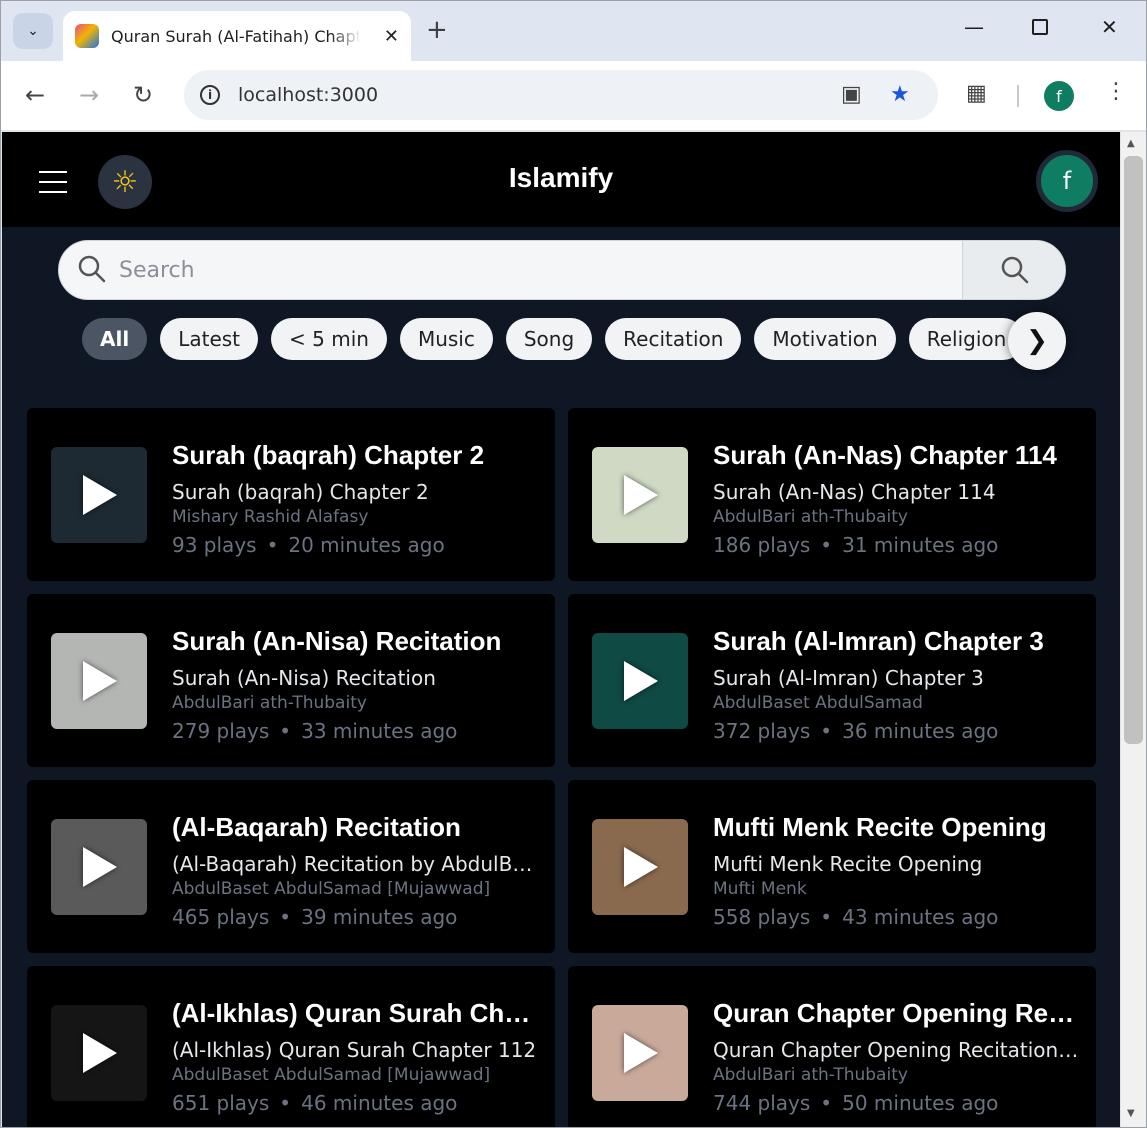 The image size is (1147, 1128). I want to click on search-icon, so click(1014, 270).